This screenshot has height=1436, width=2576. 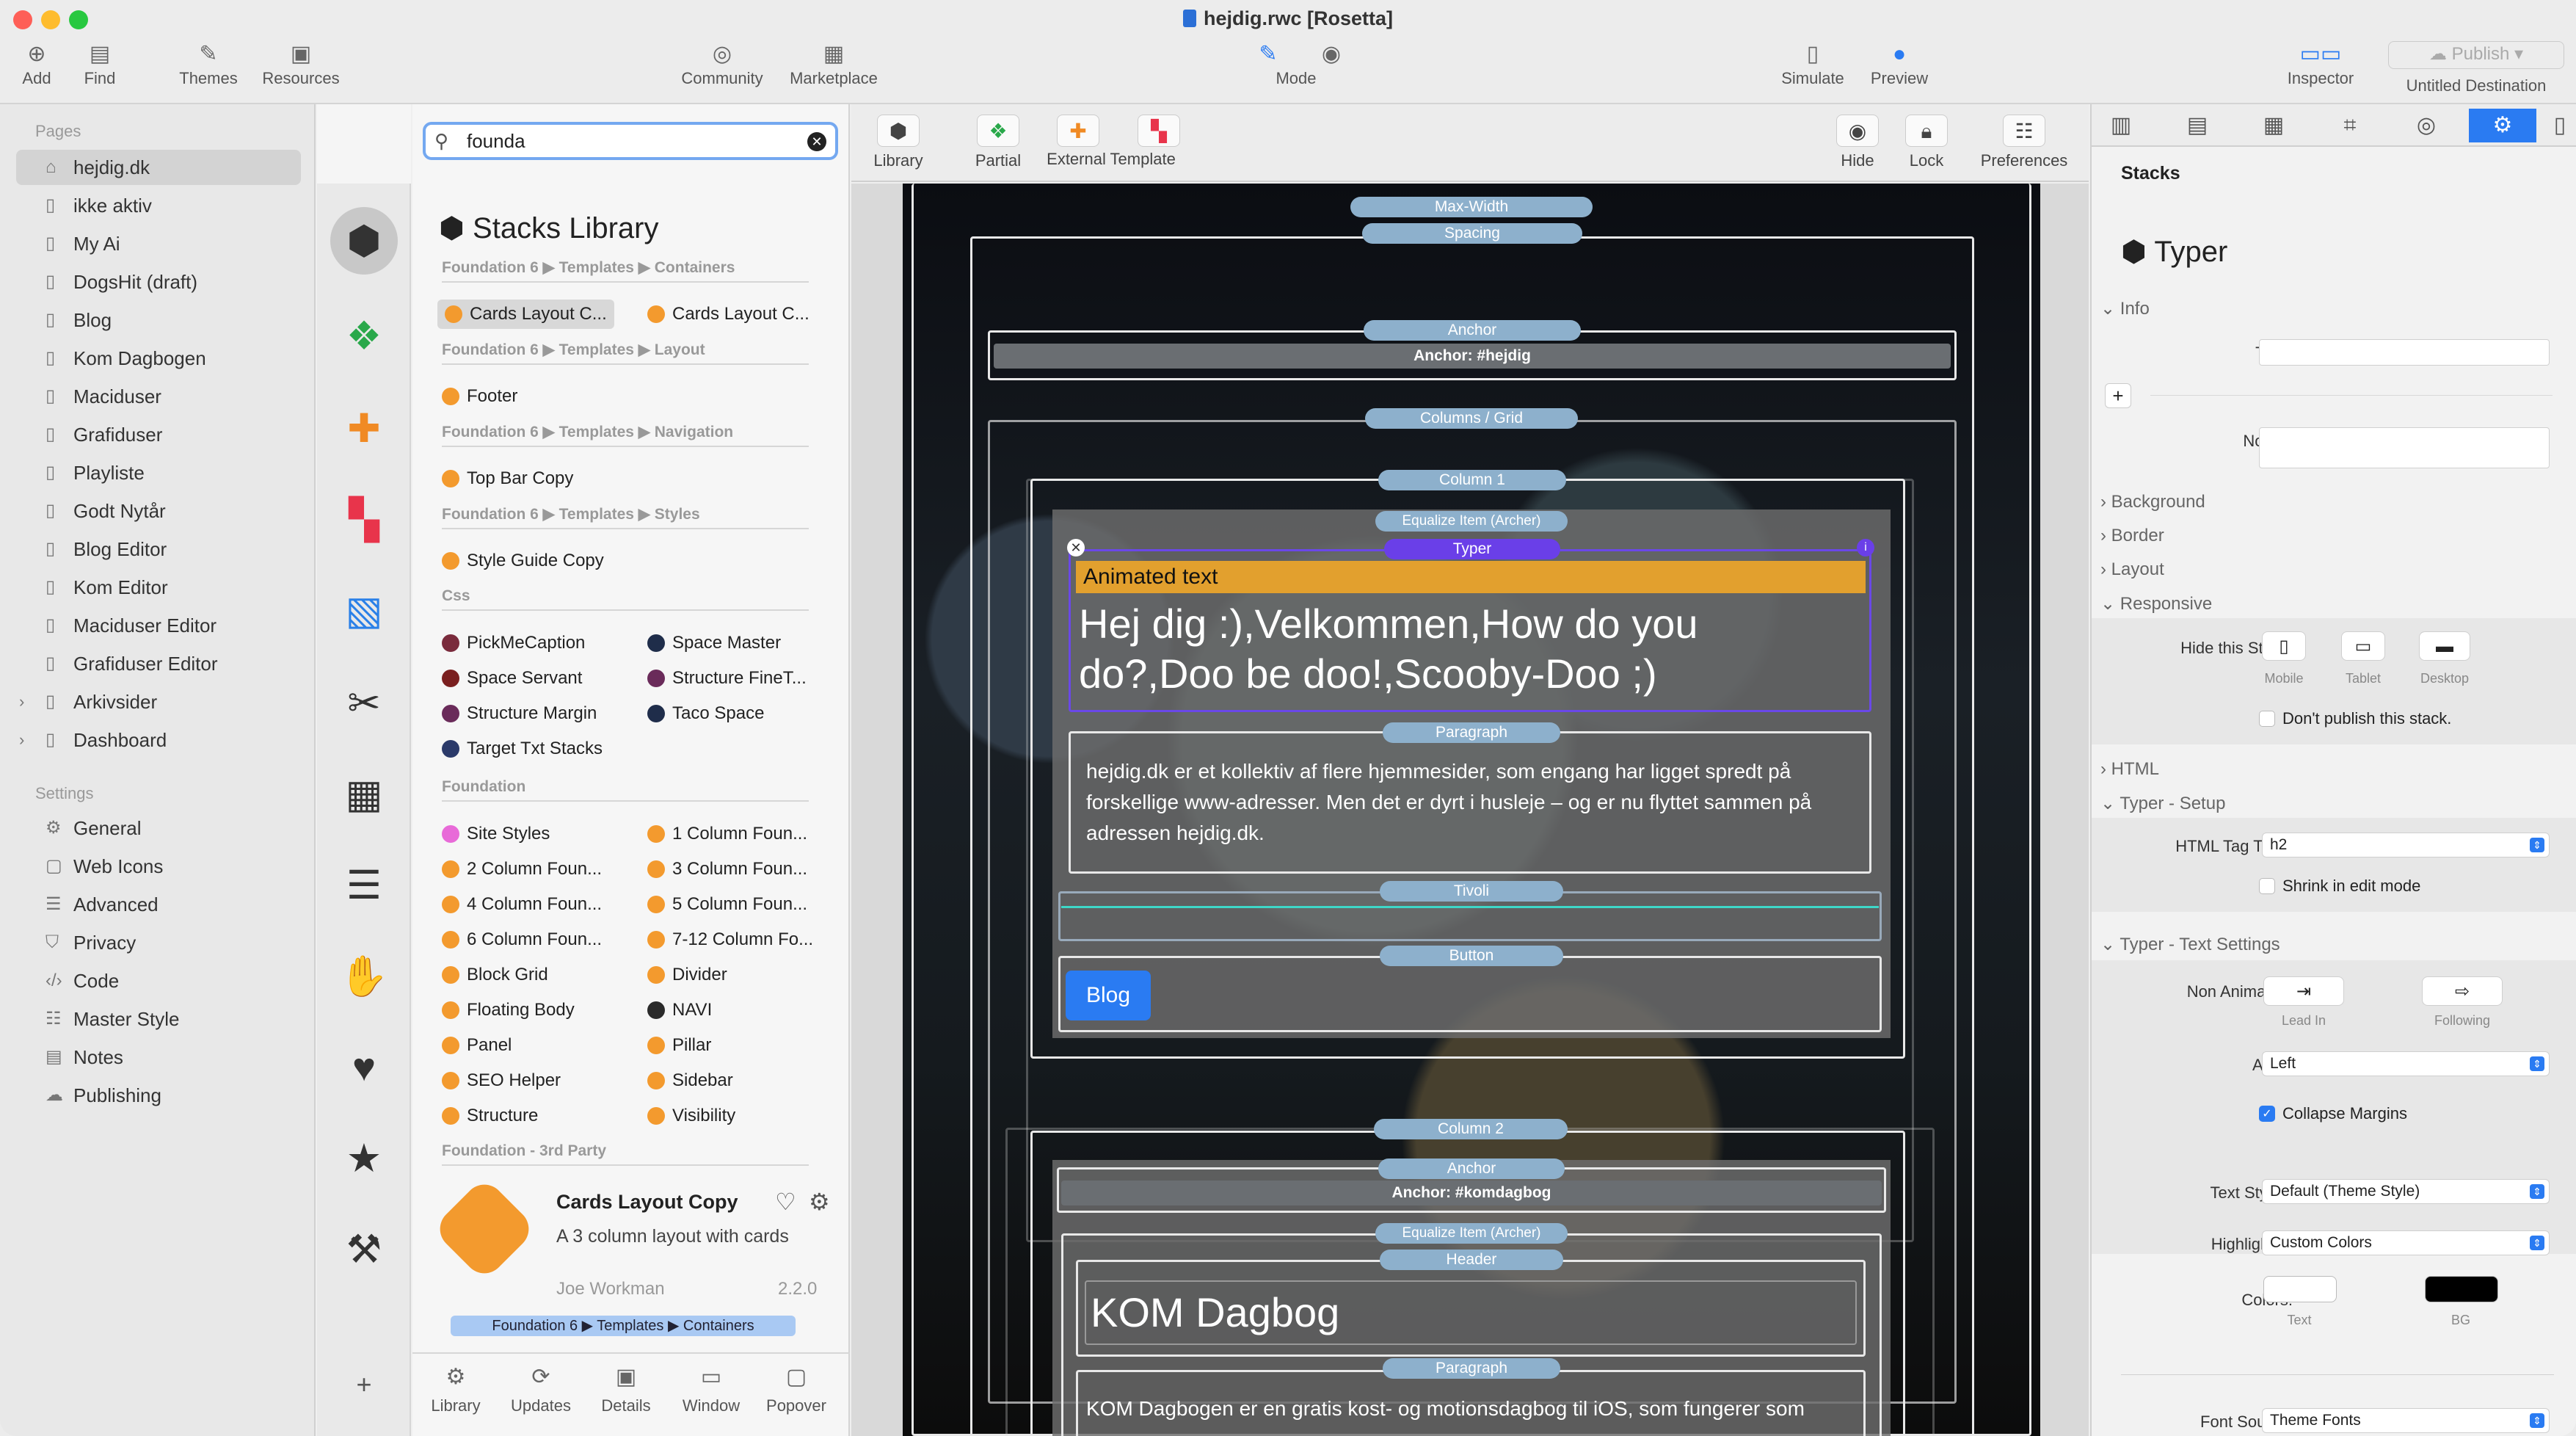 I want to click on layout-section: › Layout, so click(x=2132, y=570).